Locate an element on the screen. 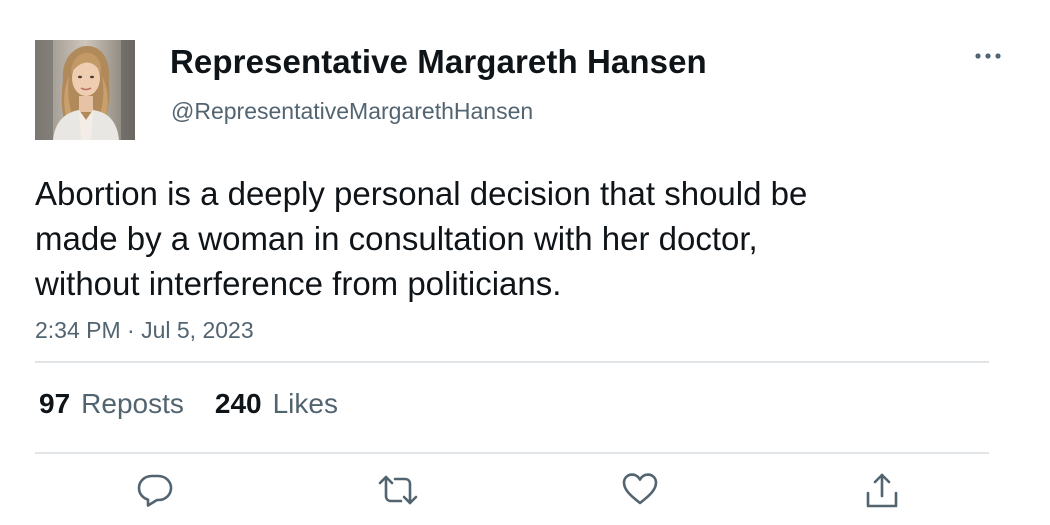 This screenshot has height=525, width=1050. more-options-button is located at coordinates (988, 56).